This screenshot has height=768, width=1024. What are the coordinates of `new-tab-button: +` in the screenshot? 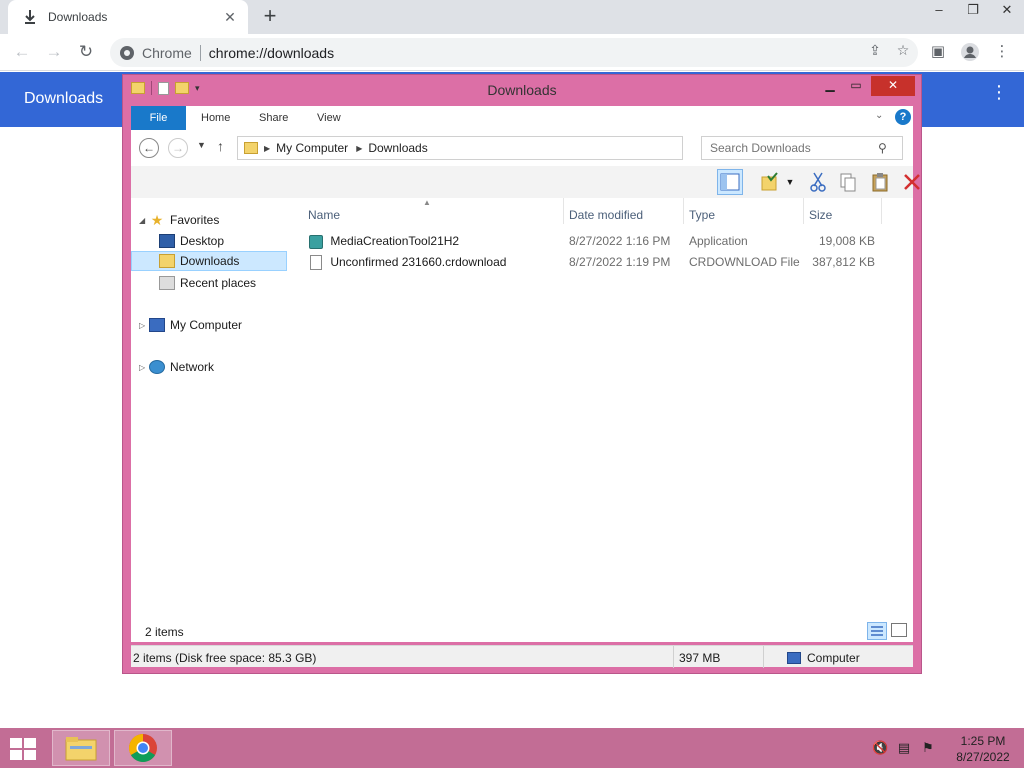 It's located at (270, 16).